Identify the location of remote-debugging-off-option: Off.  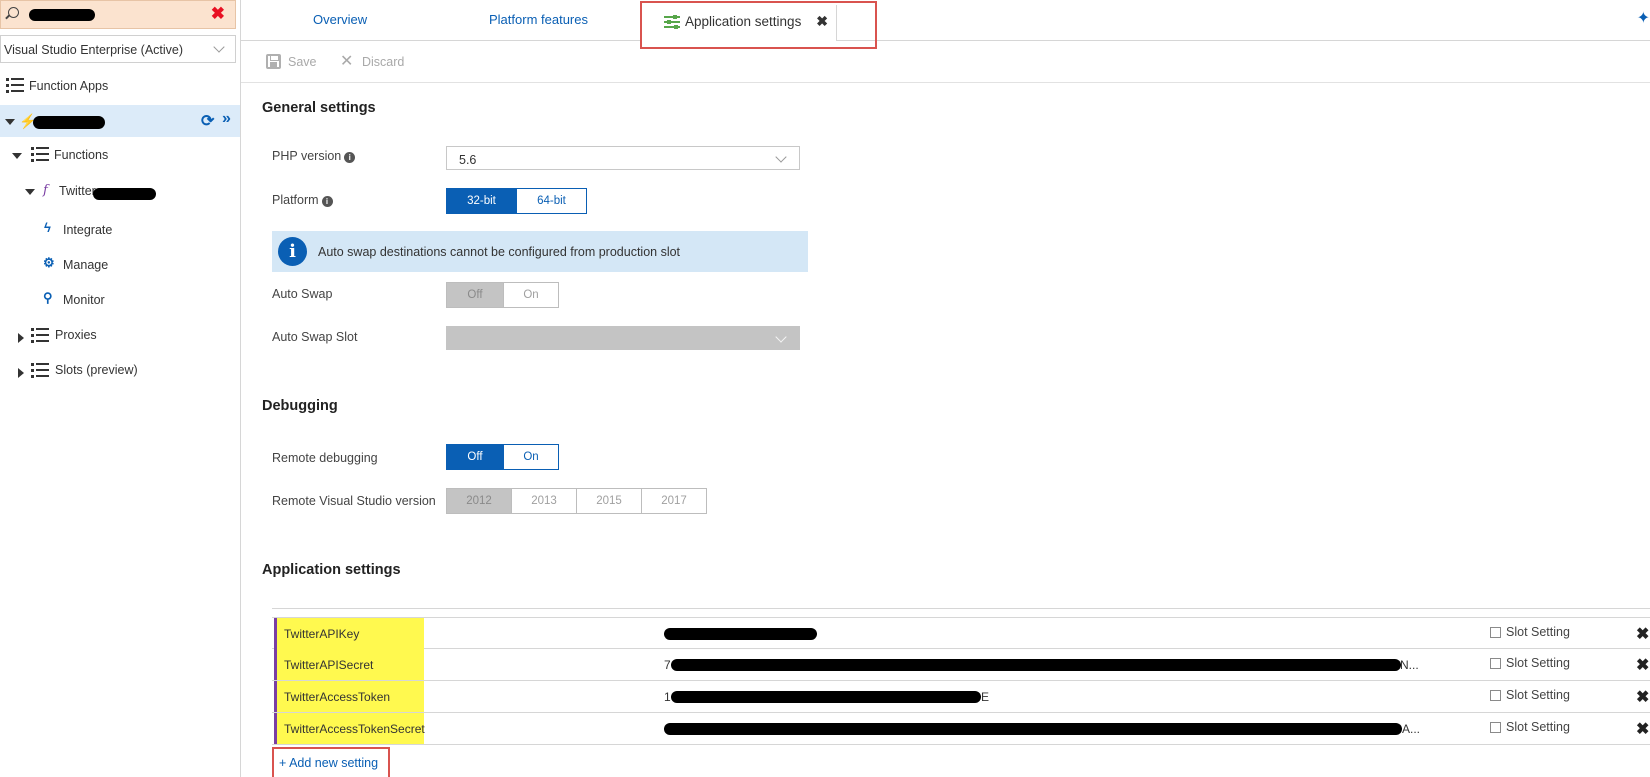
(475, 457).